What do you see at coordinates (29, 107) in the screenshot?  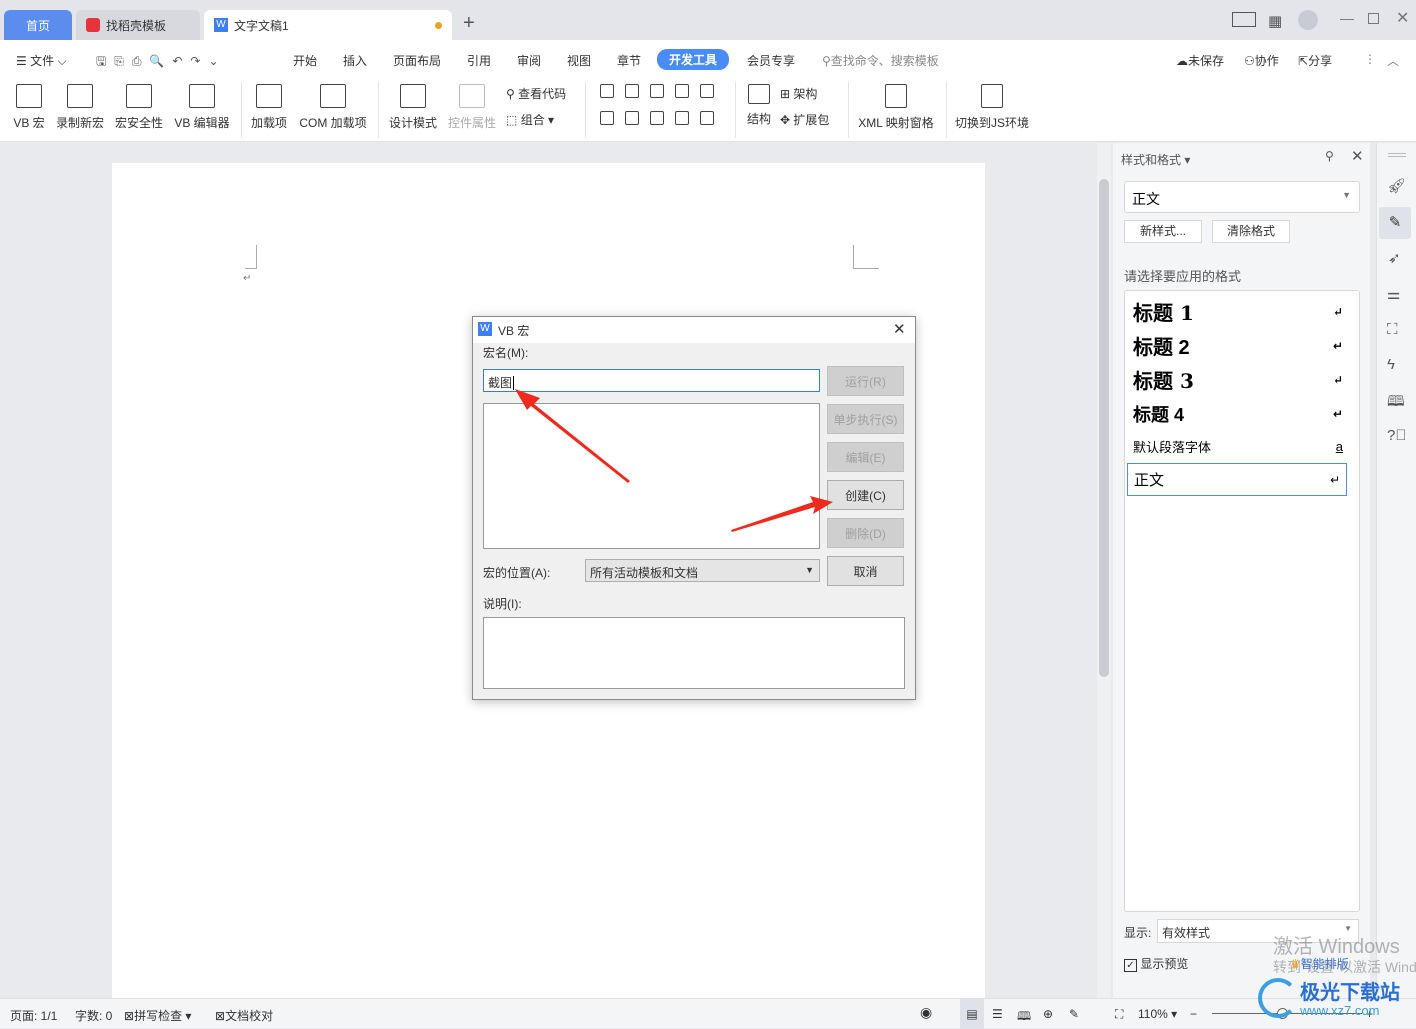 I see `vb-macro-button: VB 宏` at bounding box center [29, 107].